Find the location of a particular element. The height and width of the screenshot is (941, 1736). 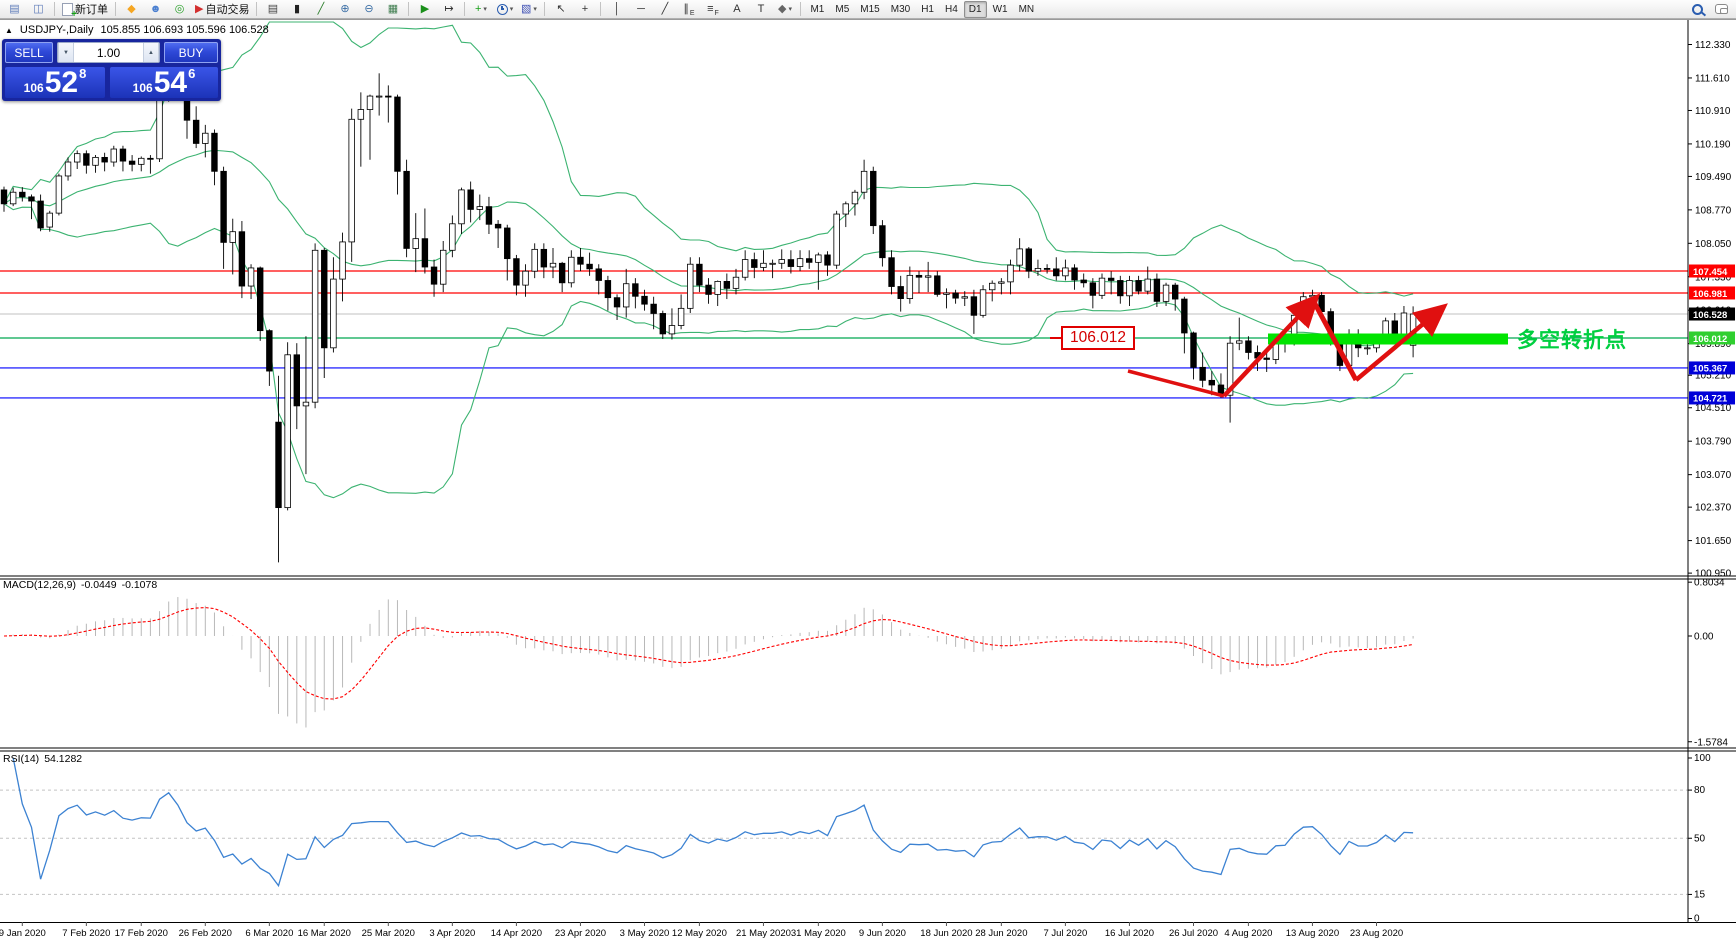

timeframe-m5-button: M5 is located at coordinates (842, 9).